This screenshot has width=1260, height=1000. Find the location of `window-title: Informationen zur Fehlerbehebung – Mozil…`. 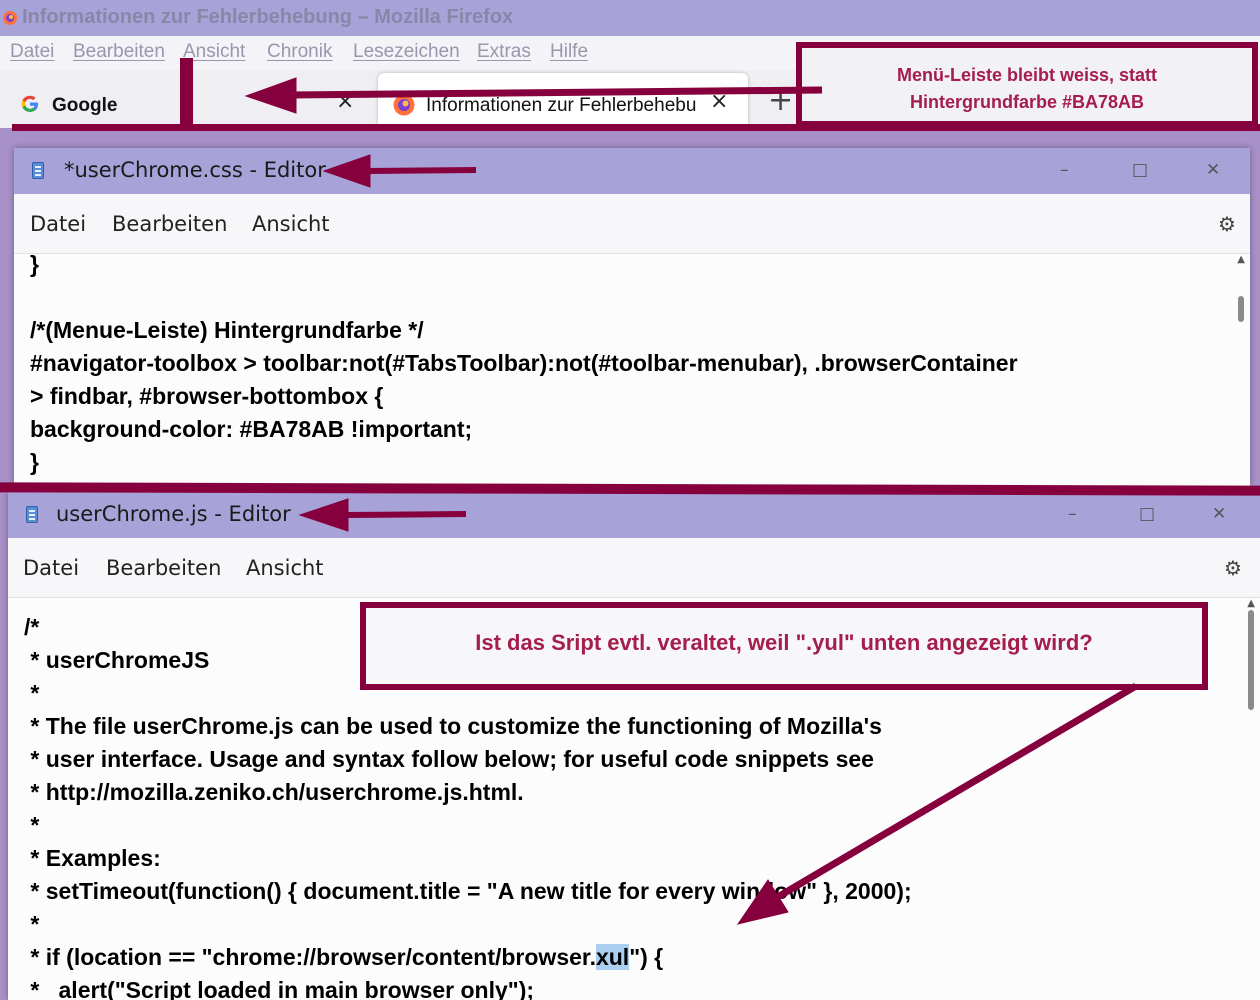

window-title: Informationen zur Fehlerbehebung – Mozil… is located at coordinates (268, 17).